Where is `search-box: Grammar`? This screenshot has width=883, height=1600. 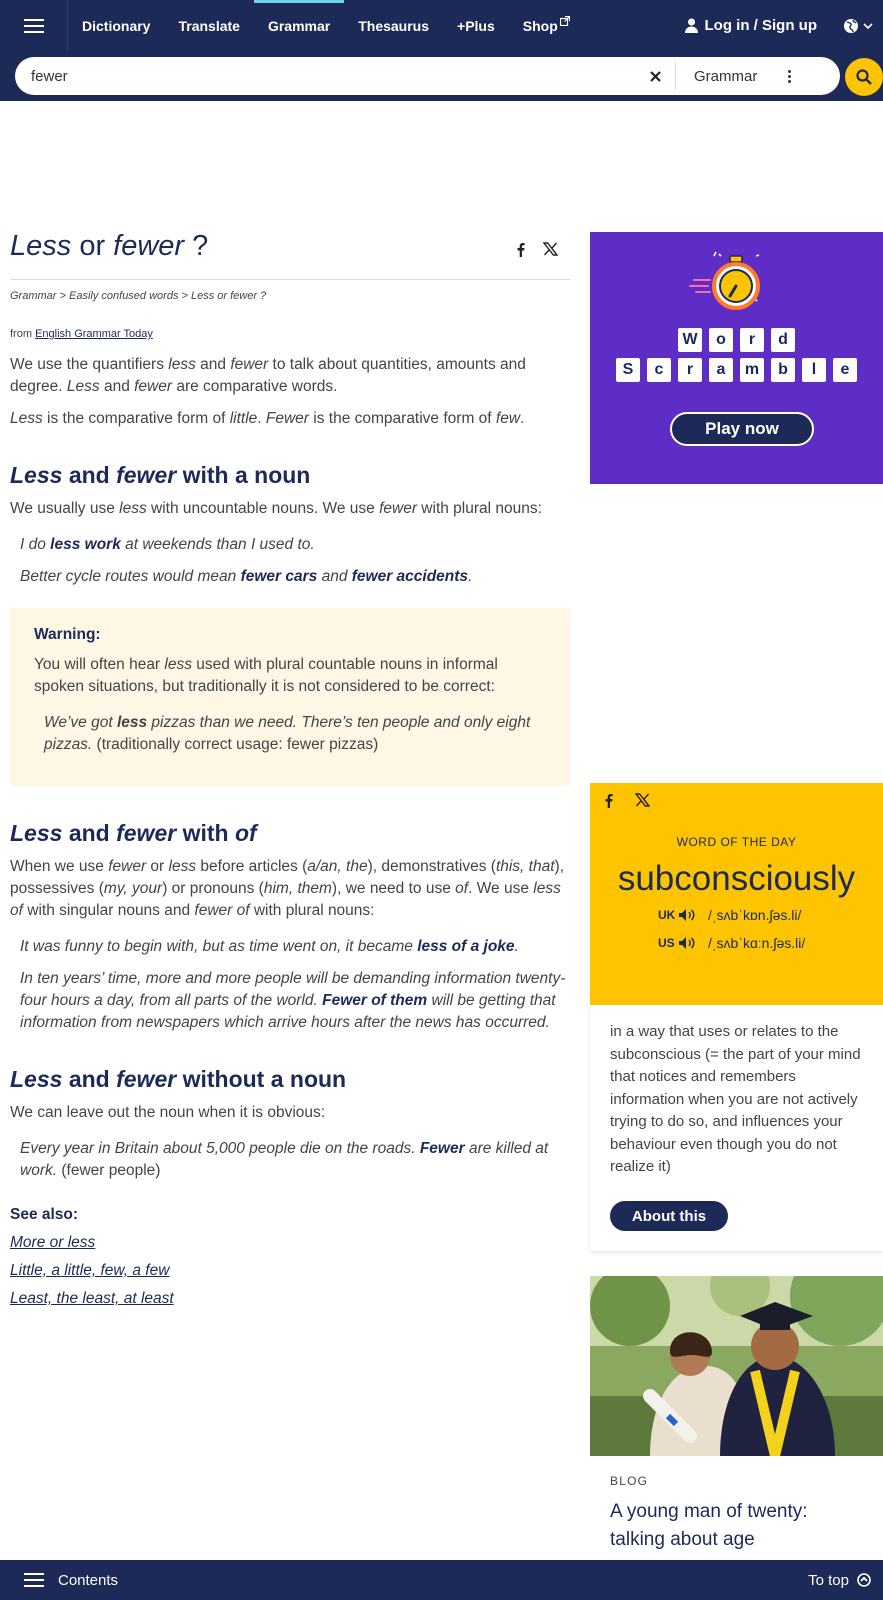
search-box: Grammar is located at coordinates (427, 76).